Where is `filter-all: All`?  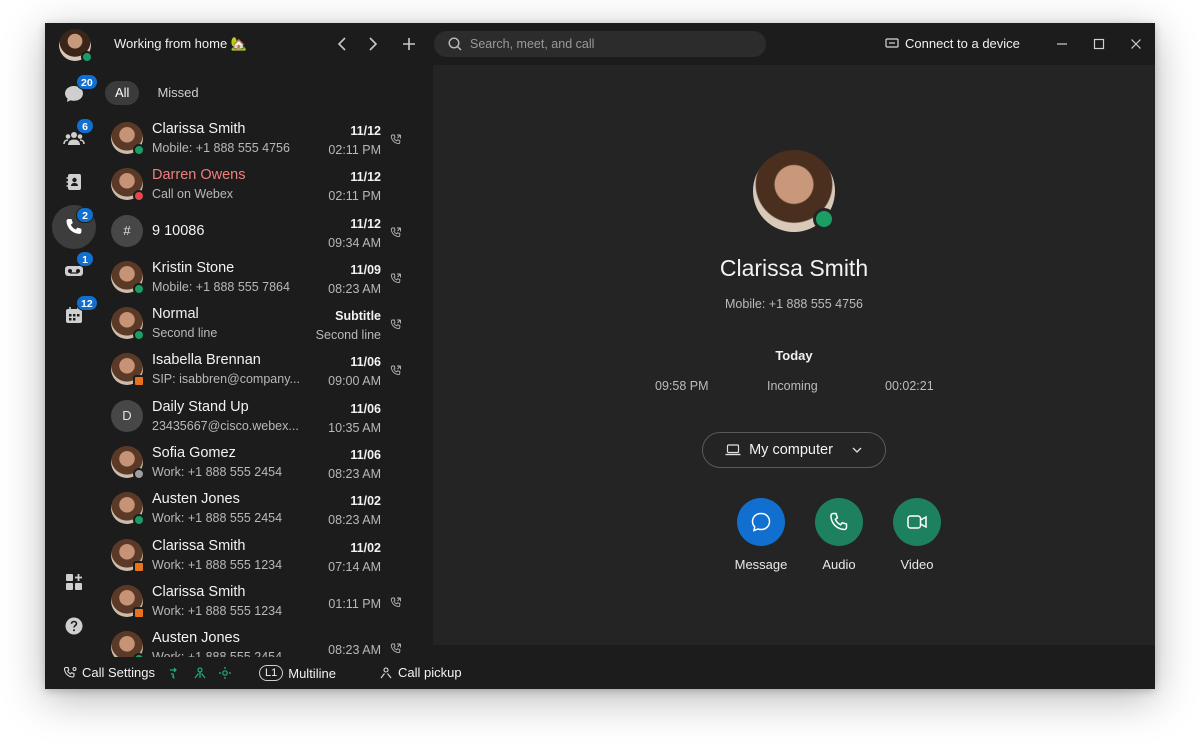
filter-all: All is located at coordinates (122, 93).